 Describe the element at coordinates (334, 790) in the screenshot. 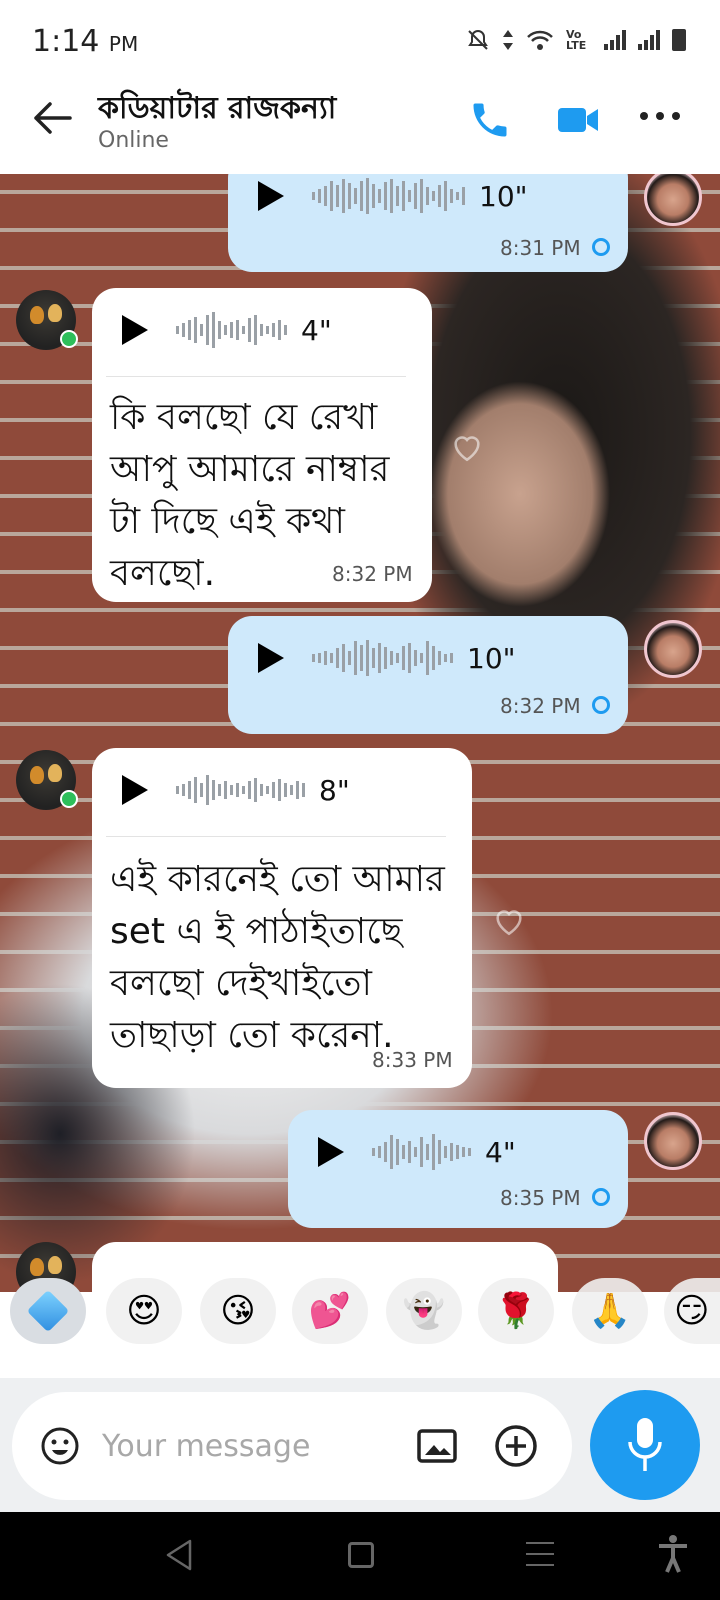

I see `voice-duration: 8"` at that location.